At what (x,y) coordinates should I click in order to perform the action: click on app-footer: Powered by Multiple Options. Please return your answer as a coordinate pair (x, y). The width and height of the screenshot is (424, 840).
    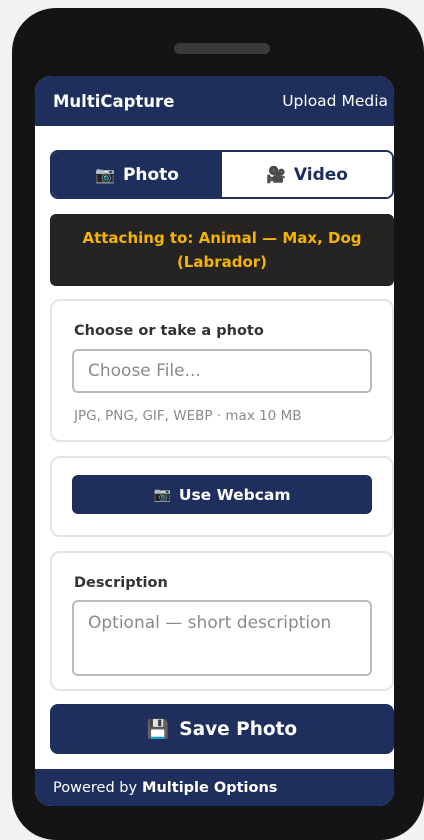
    Looking at the image, I should click on (214, 787).